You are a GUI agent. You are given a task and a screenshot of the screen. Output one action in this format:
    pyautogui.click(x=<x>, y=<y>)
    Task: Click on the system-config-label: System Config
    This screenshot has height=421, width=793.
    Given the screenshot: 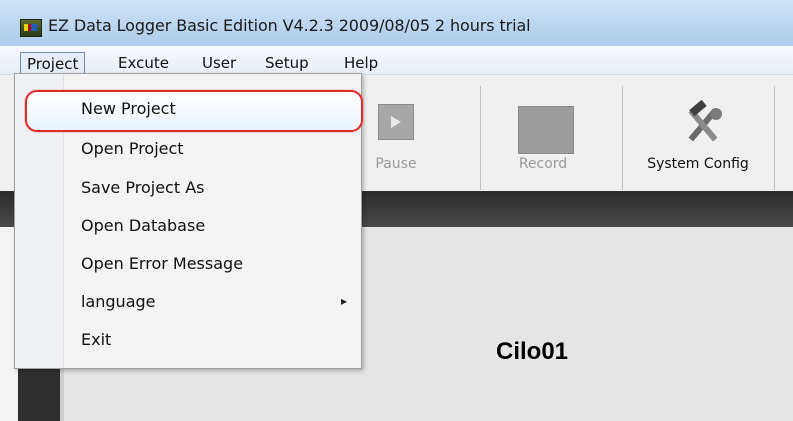 What is the action you would take?
    pyautogui.click(x=698, y=164)
    